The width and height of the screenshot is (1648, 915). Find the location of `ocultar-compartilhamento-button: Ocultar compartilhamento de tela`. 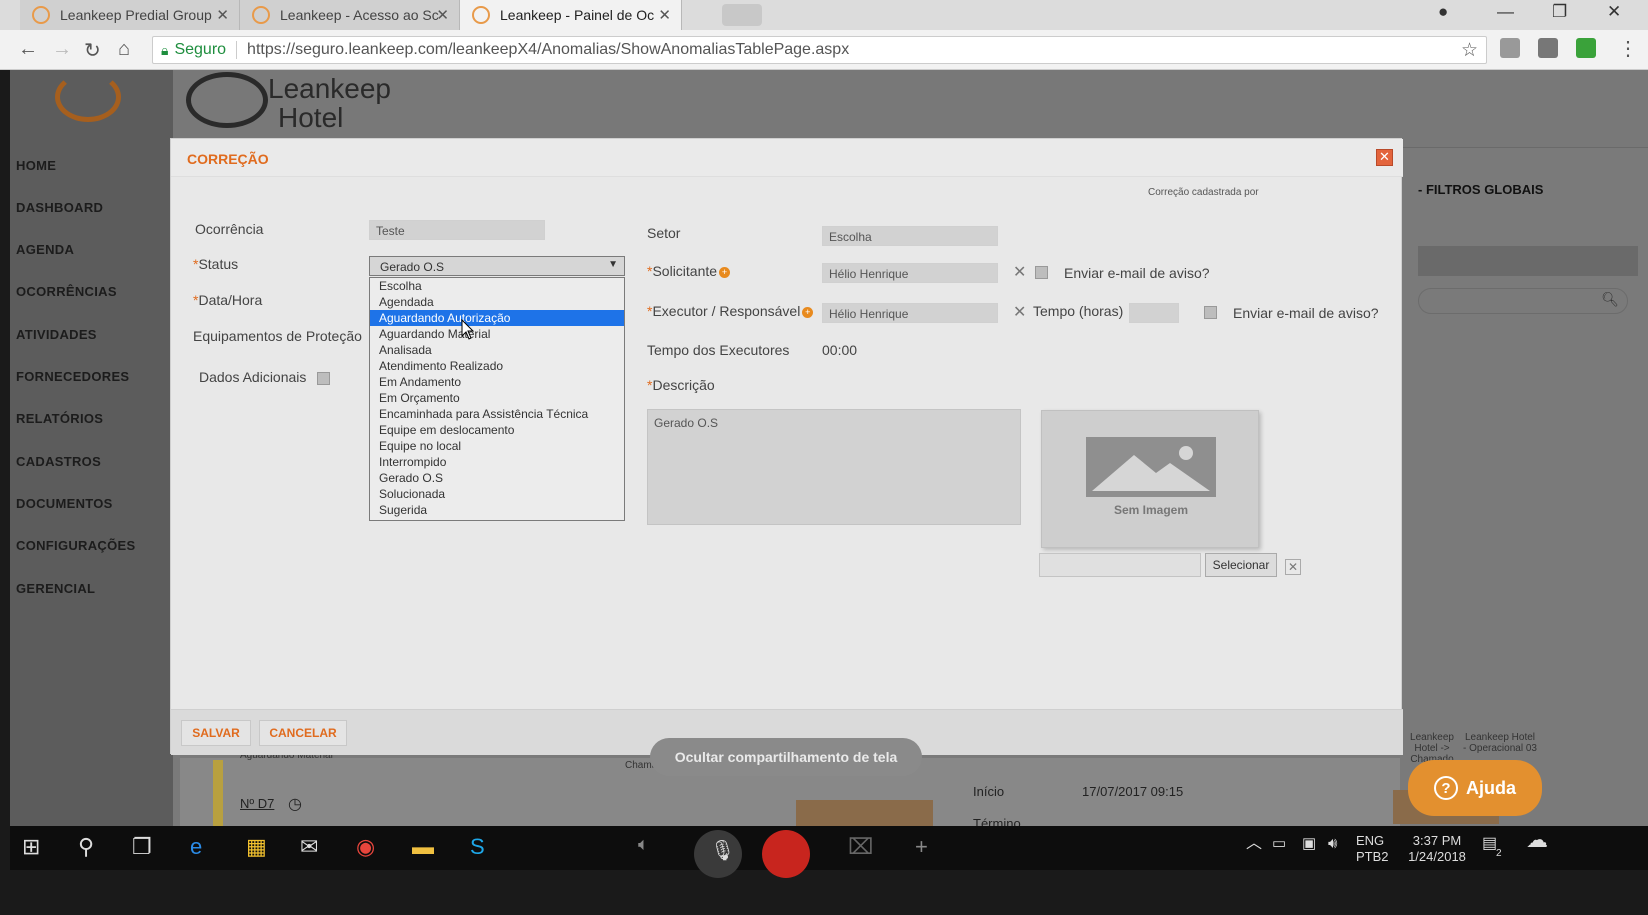

ocultar-compartilhamento-button: Ocultar compartilhamento de tela is located at coordinates (786, 757).